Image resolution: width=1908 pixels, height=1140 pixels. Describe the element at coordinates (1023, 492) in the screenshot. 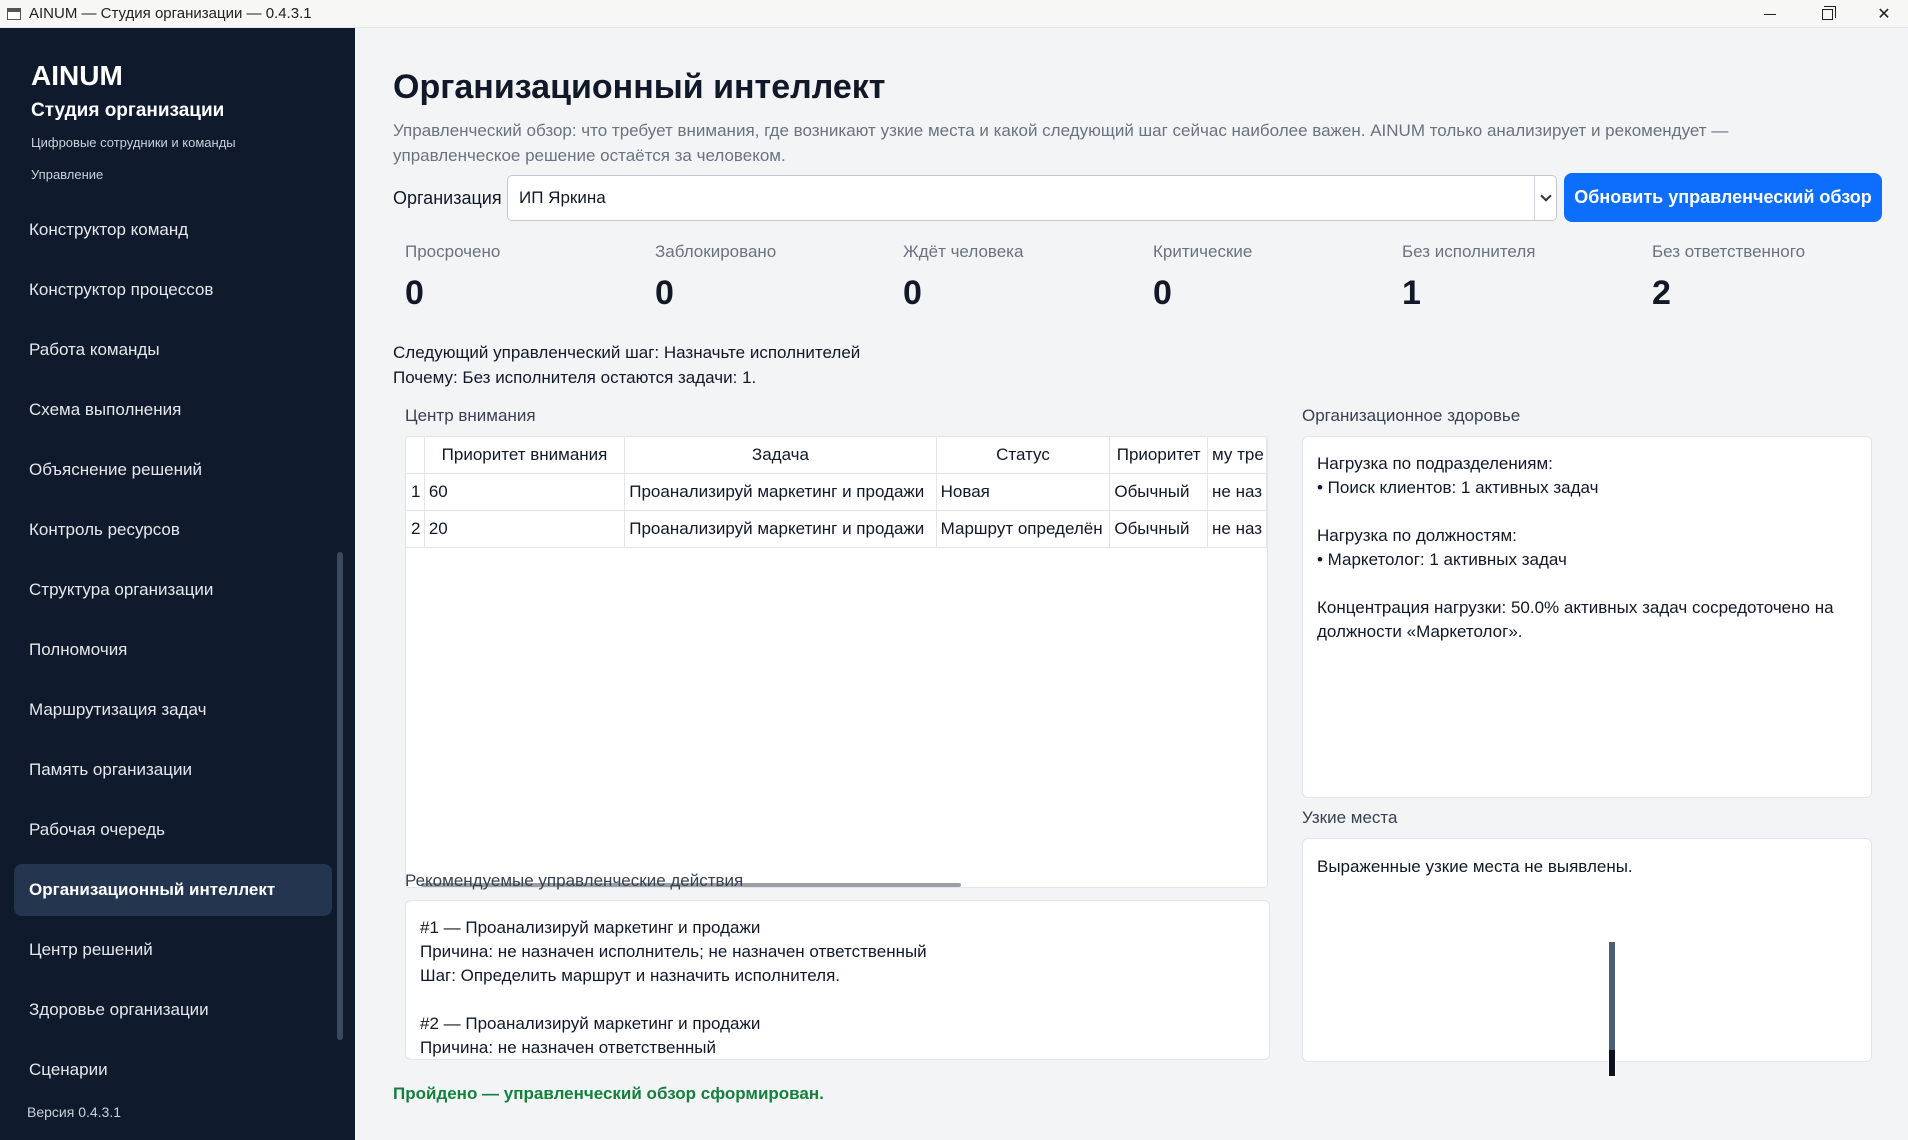

I see `cell-status: Новая` at that location.